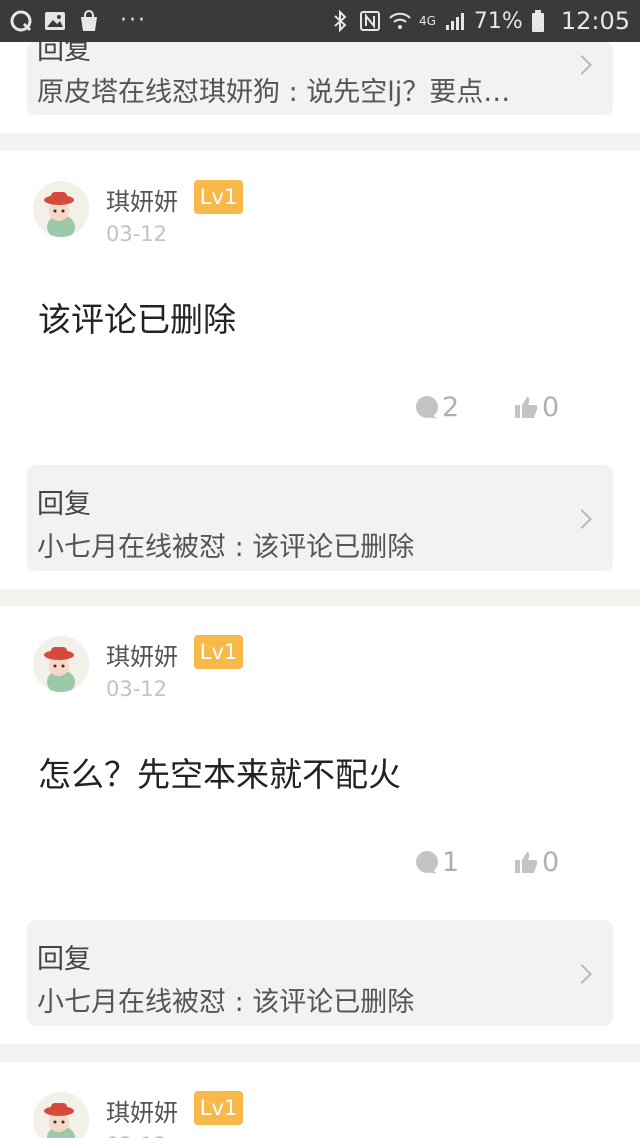 This screenshot has height=1138, width=640. Describe the element at coordinates (427, 21) in the screenshot. I see `network-type: 4G` at that location.